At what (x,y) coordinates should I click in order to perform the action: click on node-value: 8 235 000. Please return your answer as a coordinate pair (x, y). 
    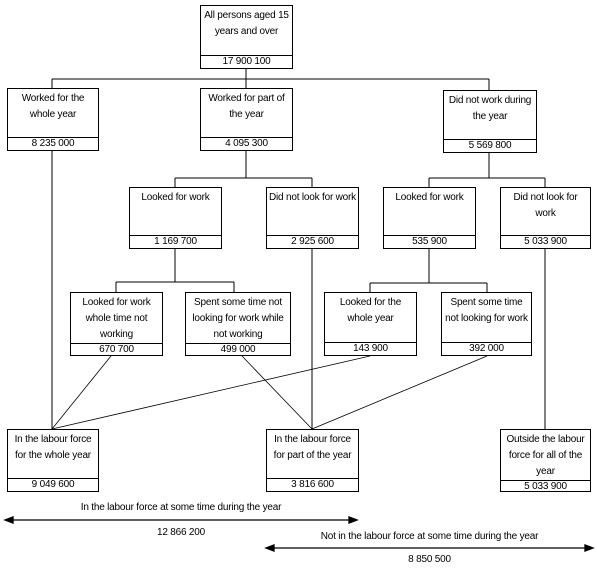
    Looking at the image, I should click on (53, 143).